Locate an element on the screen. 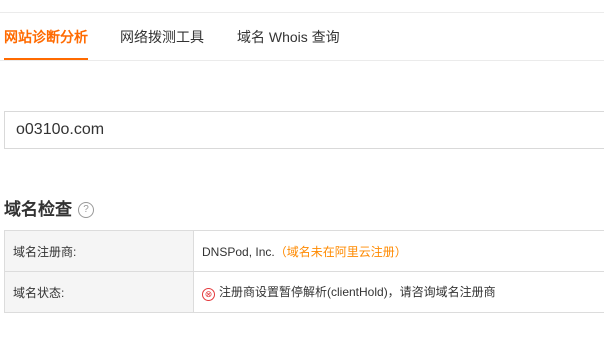 This screenshot has height=337, width=604. tab-network-probe: 网络拨测工具 is located at coordinates (162, 37).